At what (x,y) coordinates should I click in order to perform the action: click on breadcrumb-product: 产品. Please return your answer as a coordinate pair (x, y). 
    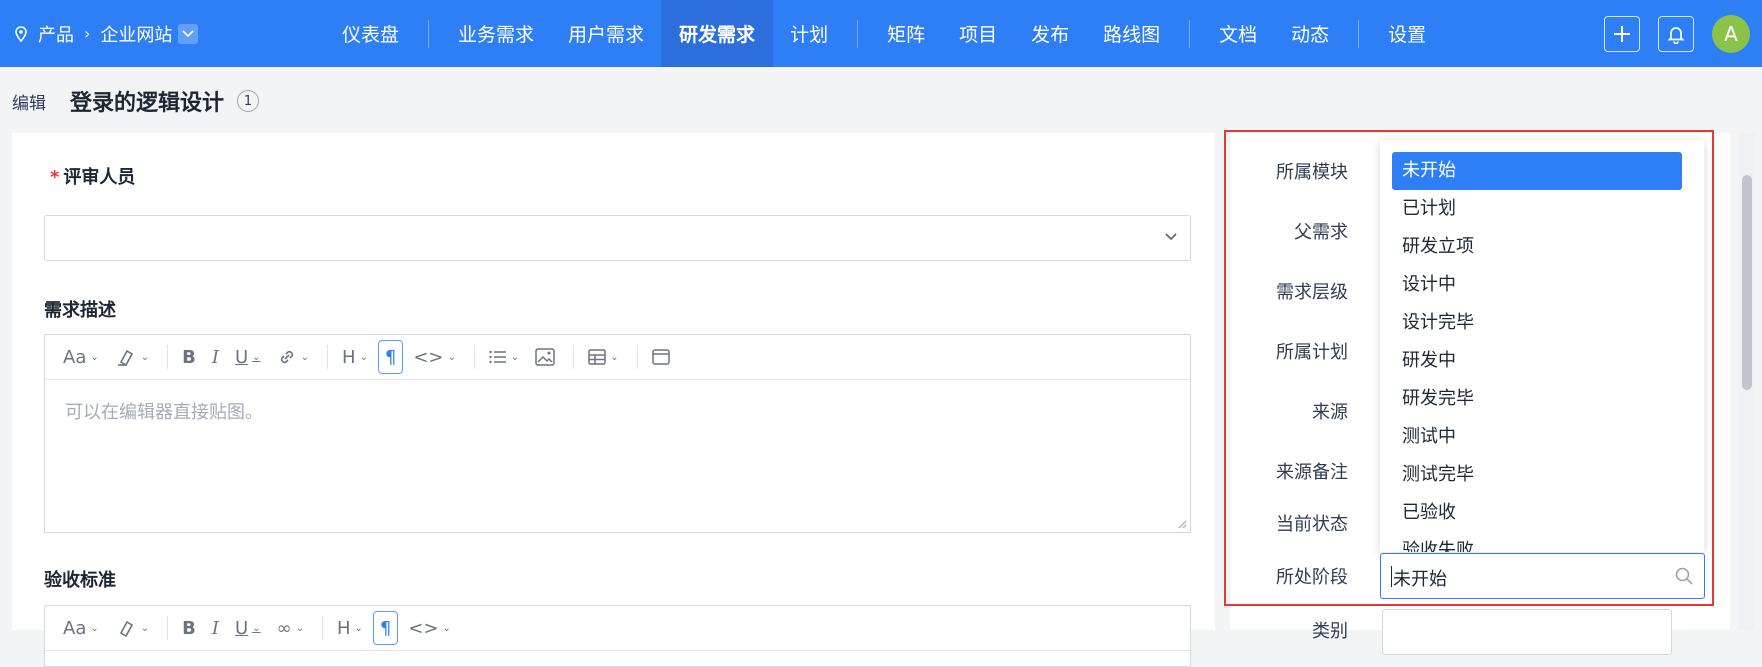
    Looking at the image, I should click on (56, 34).